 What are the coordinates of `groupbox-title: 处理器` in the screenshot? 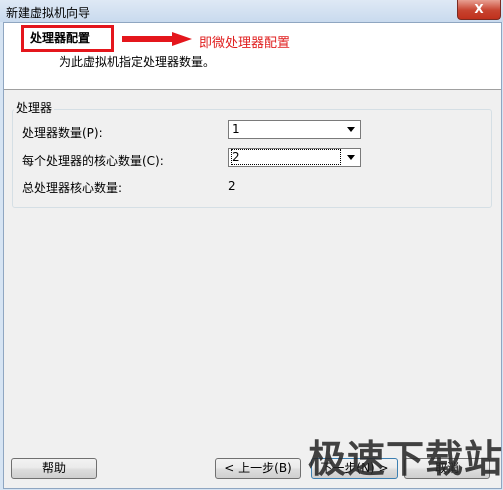 It's located at (34, 107).